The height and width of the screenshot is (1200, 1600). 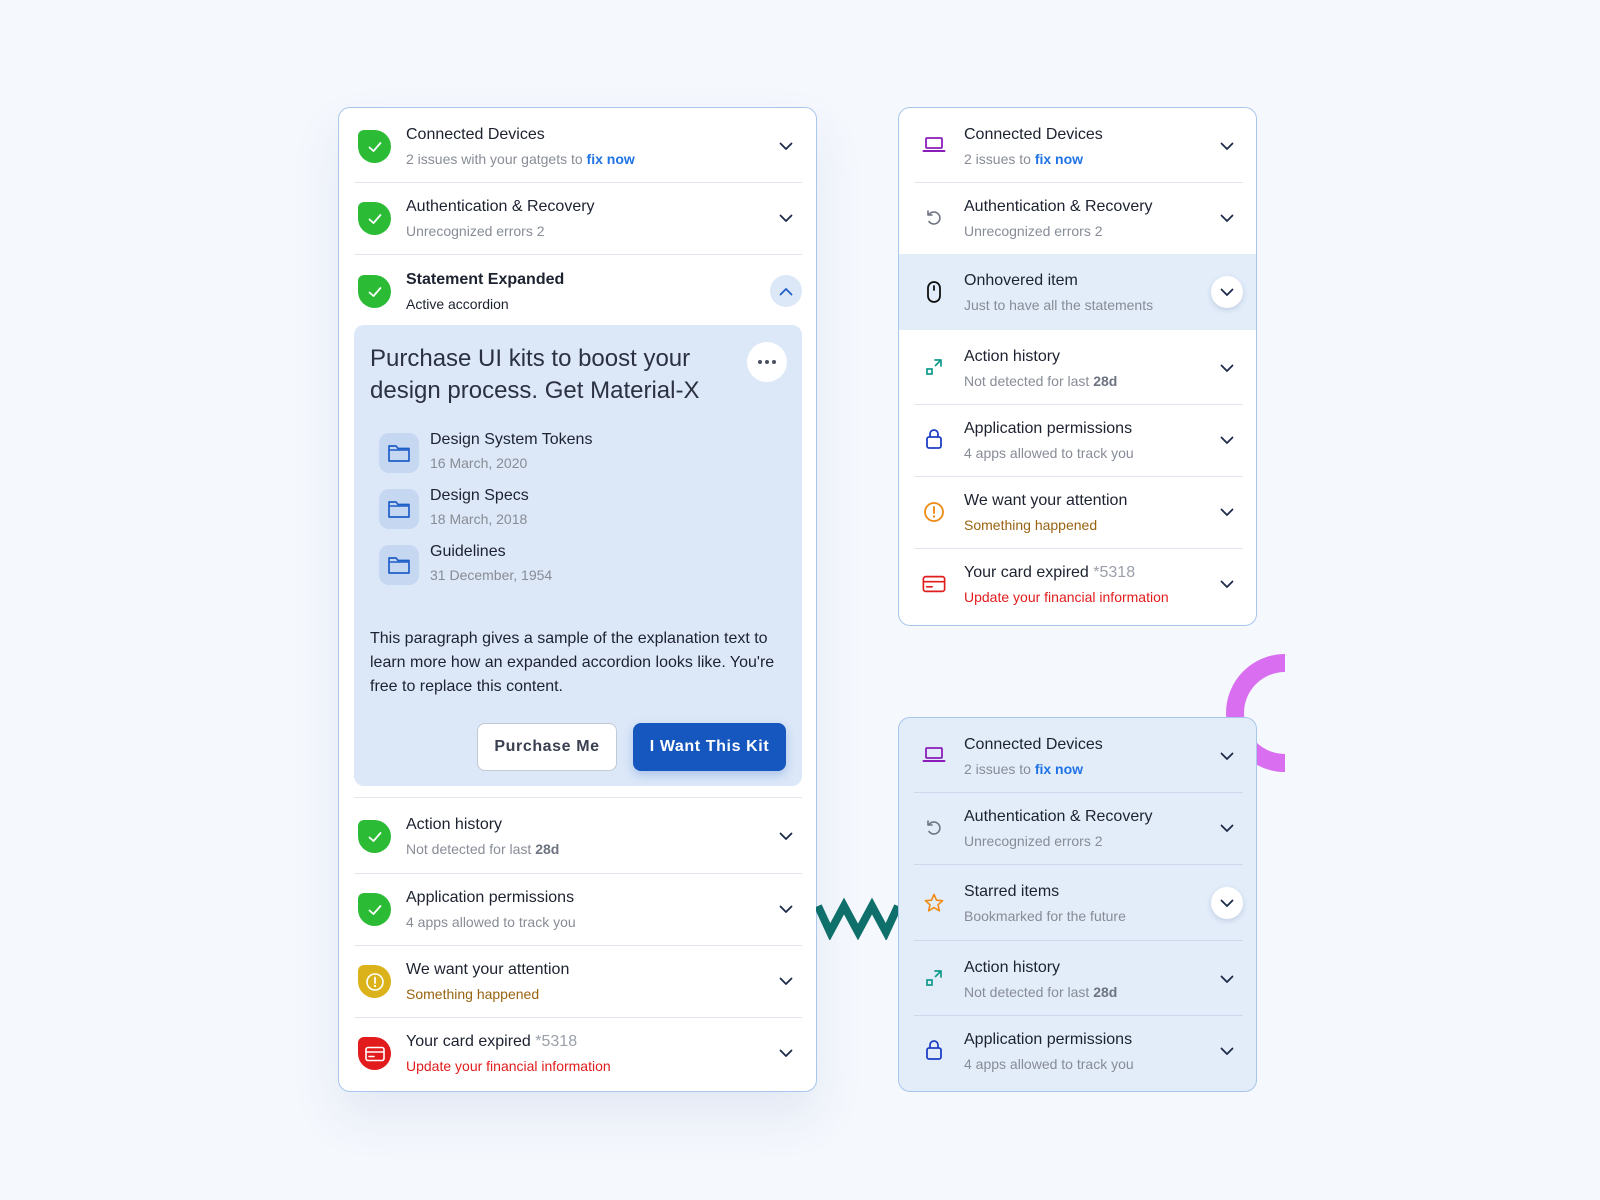 What do you see at coordinates (511, 439) in the screenshot?
I see `file-name: Design System Tokens` at bounding box center [511, 439].